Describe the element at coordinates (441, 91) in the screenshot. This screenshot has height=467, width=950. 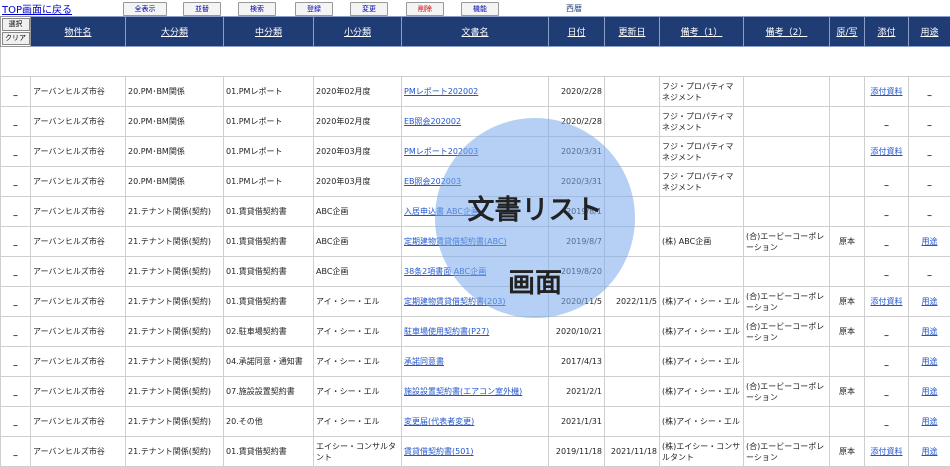
I see `document-link: PMレポート202002` at that location.